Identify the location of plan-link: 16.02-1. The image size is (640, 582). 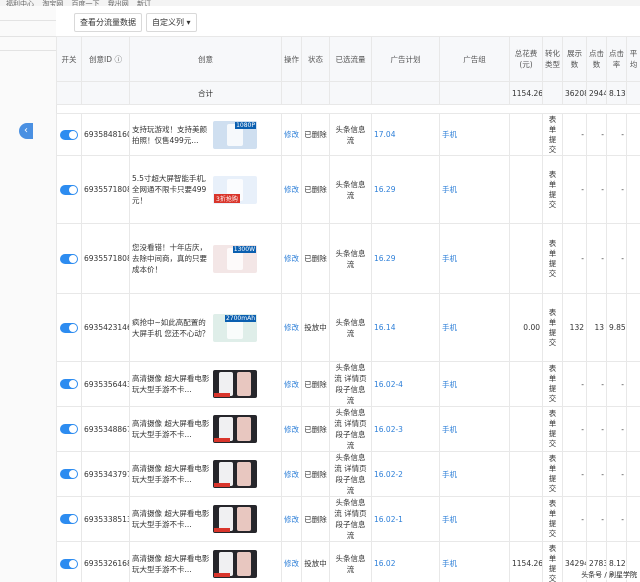
(405, 519).